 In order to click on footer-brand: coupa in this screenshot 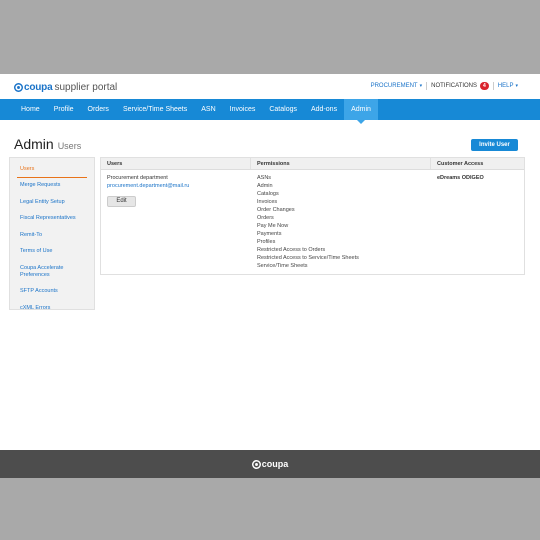, I will do `click(275, 464)`.